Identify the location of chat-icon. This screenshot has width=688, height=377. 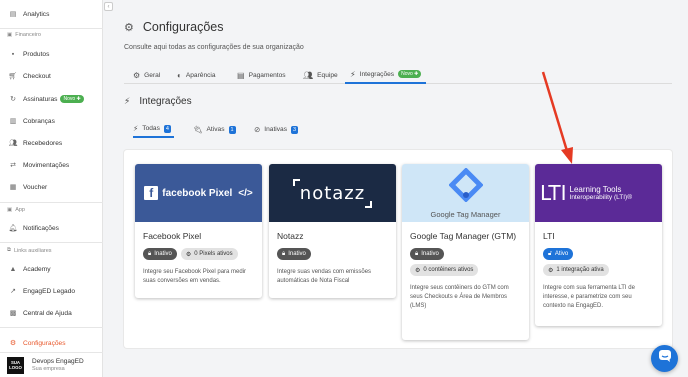
(665, 358).